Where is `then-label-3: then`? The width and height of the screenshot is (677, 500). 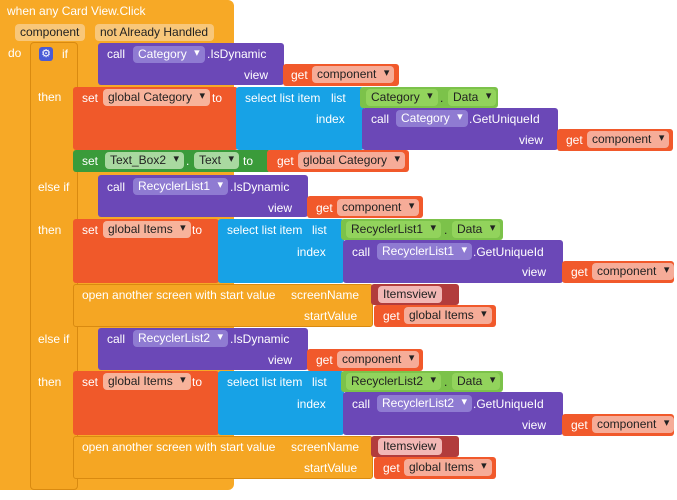 then-label-3: then is located at coordinates (50, 382).